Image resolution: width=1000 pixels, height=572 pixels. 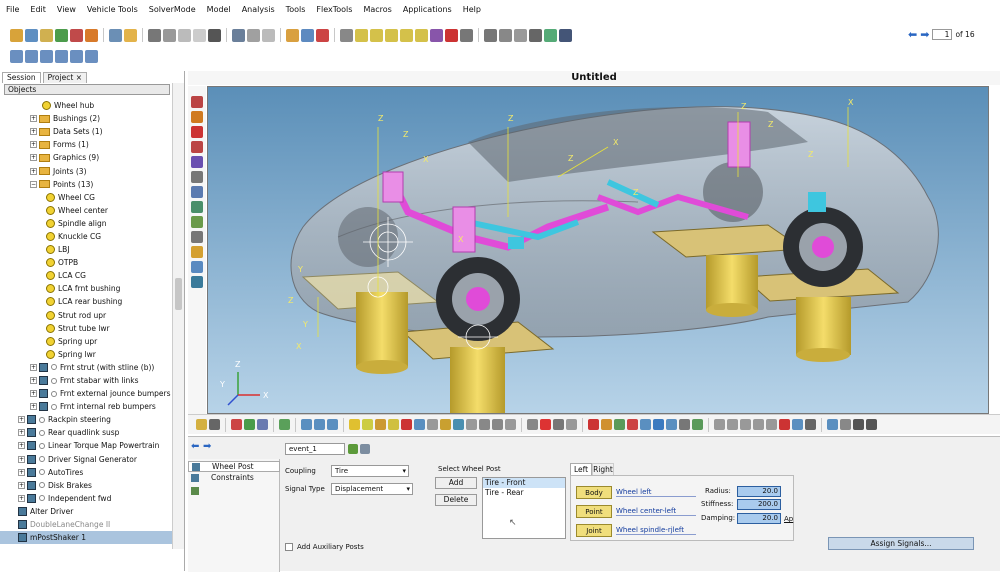 I want to click on tree-row: + Frnt internal reb bumpers, so click(x=86, y=406).